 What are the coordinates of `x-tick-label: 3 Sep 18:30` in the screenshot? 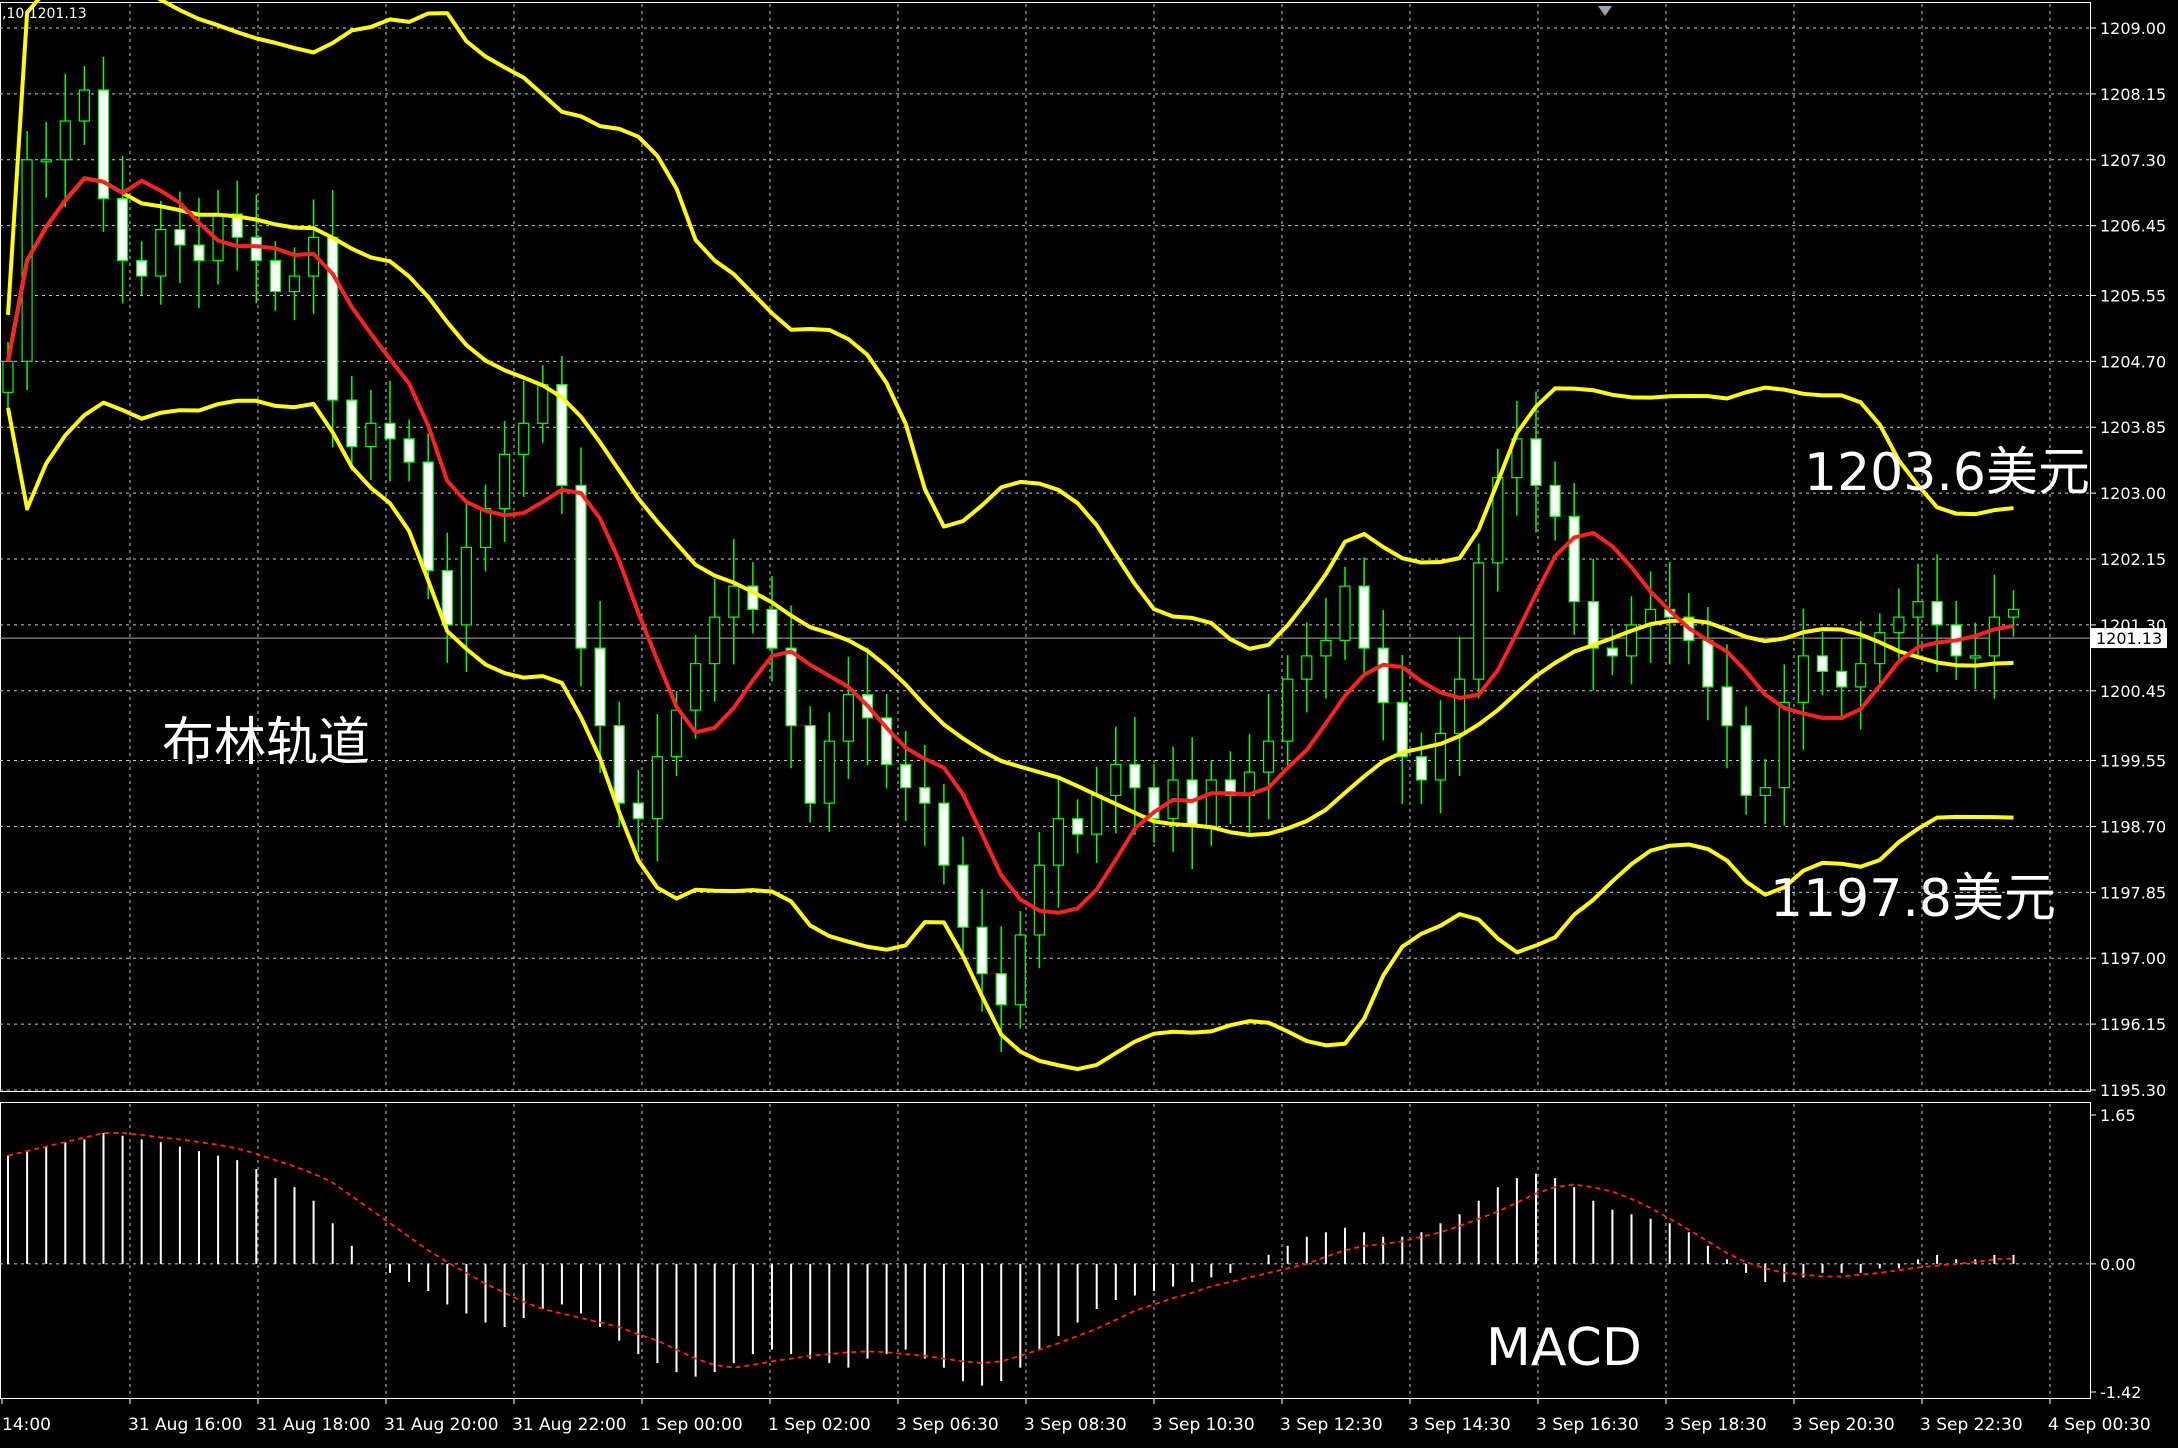 It's located at (1715, 1425).